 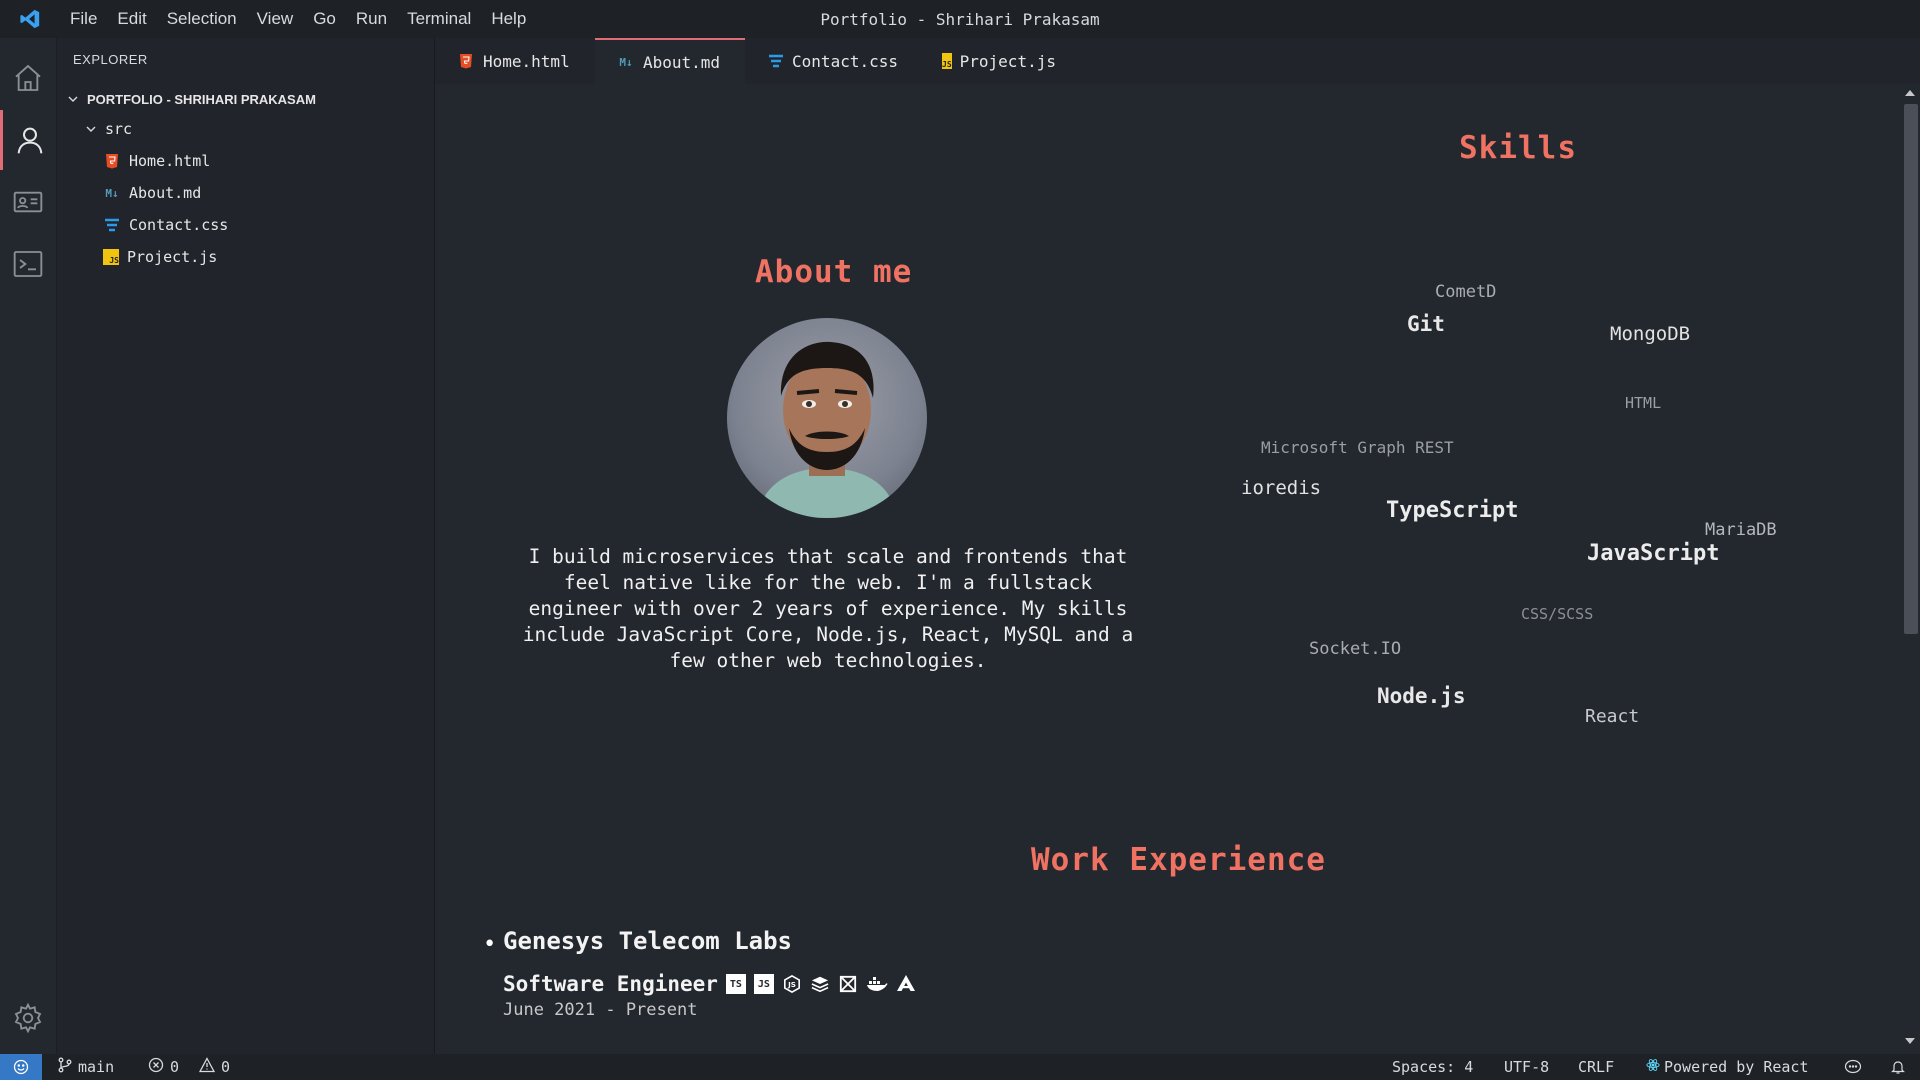 What do you see at coordinates (1653, 1067) in the screenshot?
I see `react-icon` at bounding box center [1653, 1067].